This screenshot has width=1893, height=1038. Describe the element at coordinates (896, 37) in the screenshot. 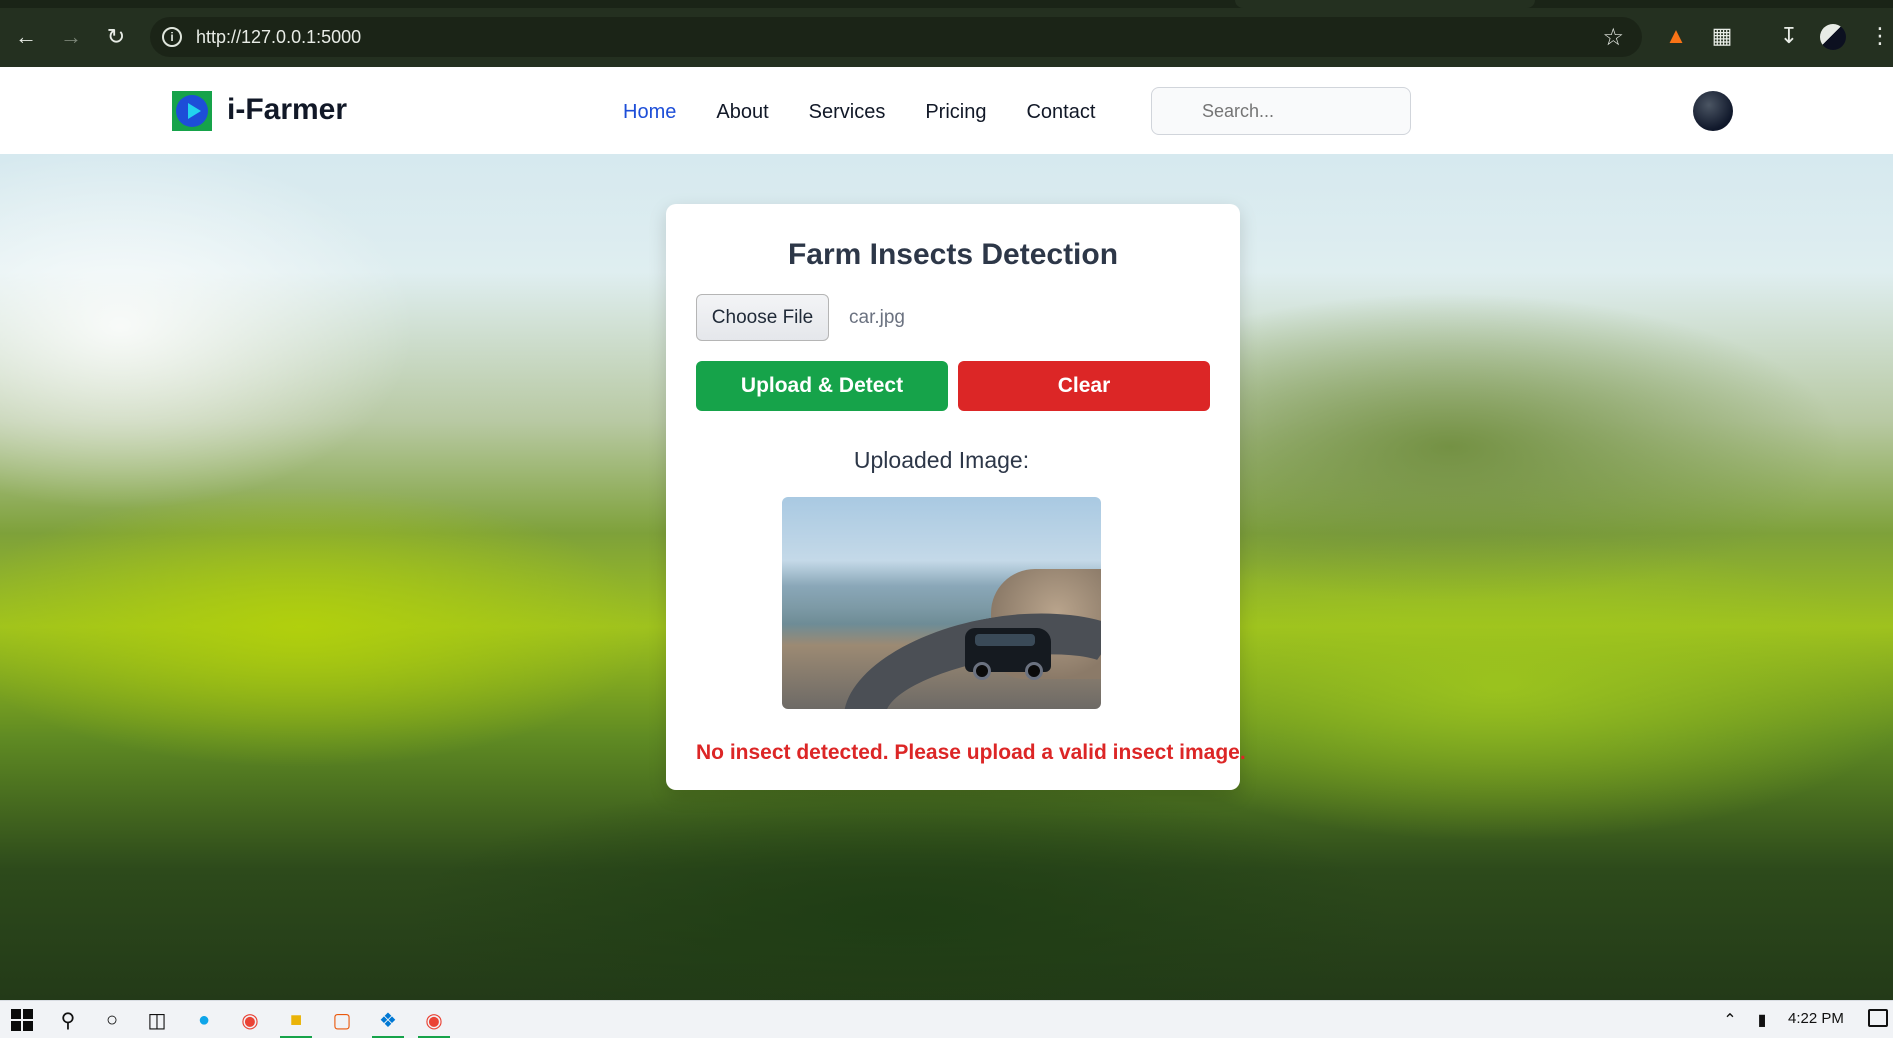

I see `address-bar: i http://127.0.0.1:5000 ☆` at that location.